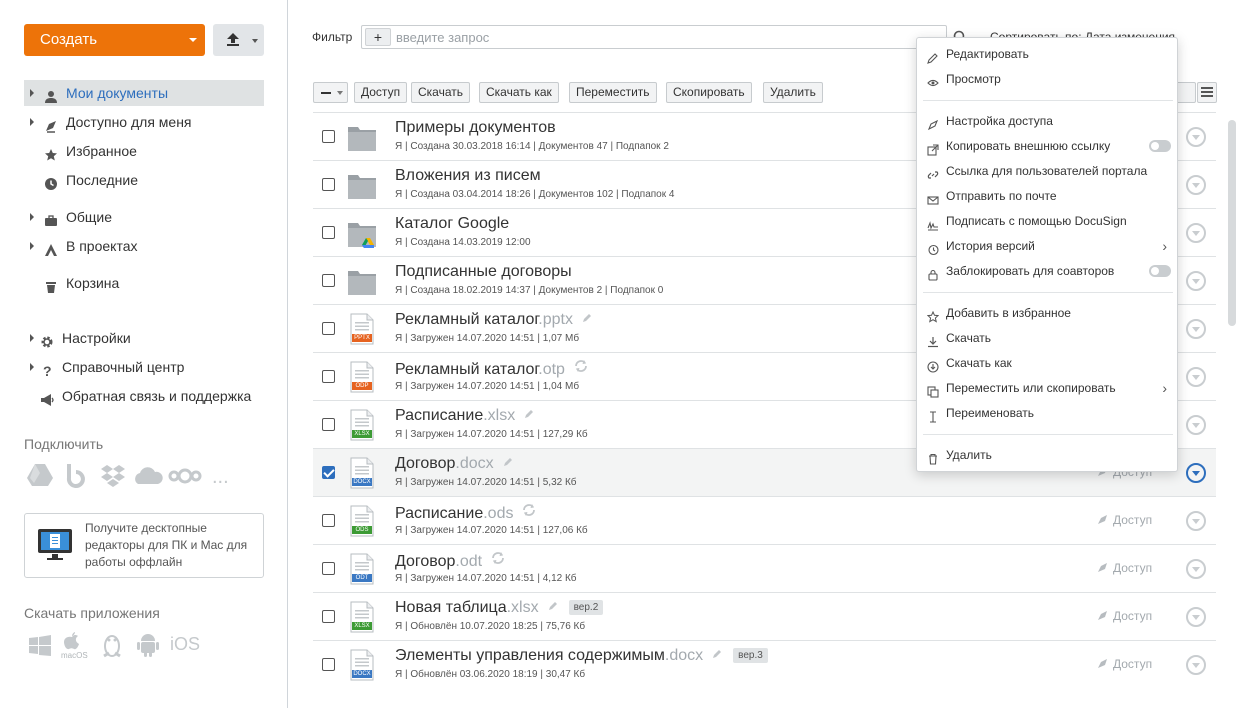  What do you see at coordinates (494, 320) in the screenshot?
I see `file-title: Рекламный каталог.pptx` at bounding box center [494, 320].